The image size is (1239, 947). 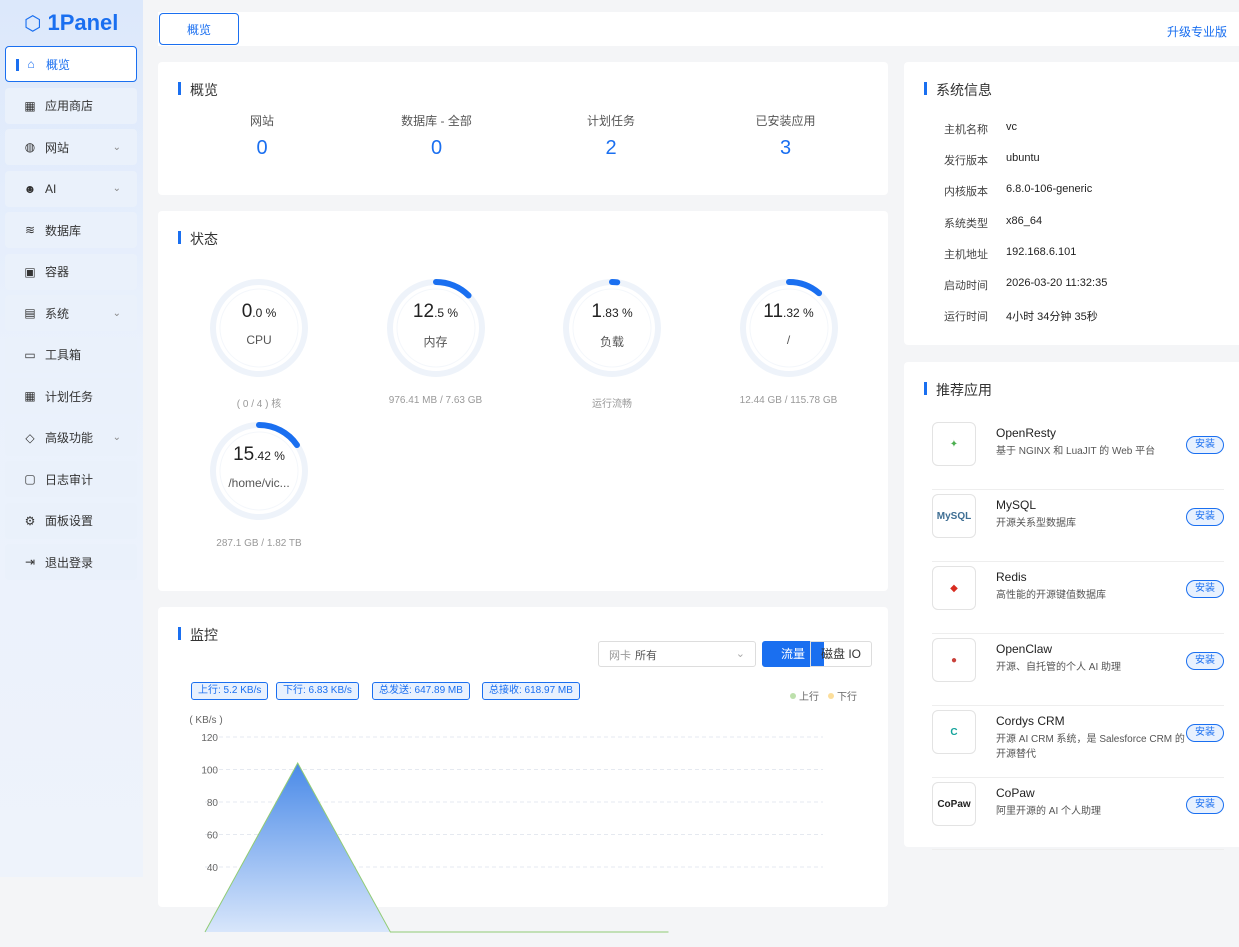 I want to click on gauge: 11.32 % / 12.44 GB / 115.78 GB, so click(x=789, y=339).